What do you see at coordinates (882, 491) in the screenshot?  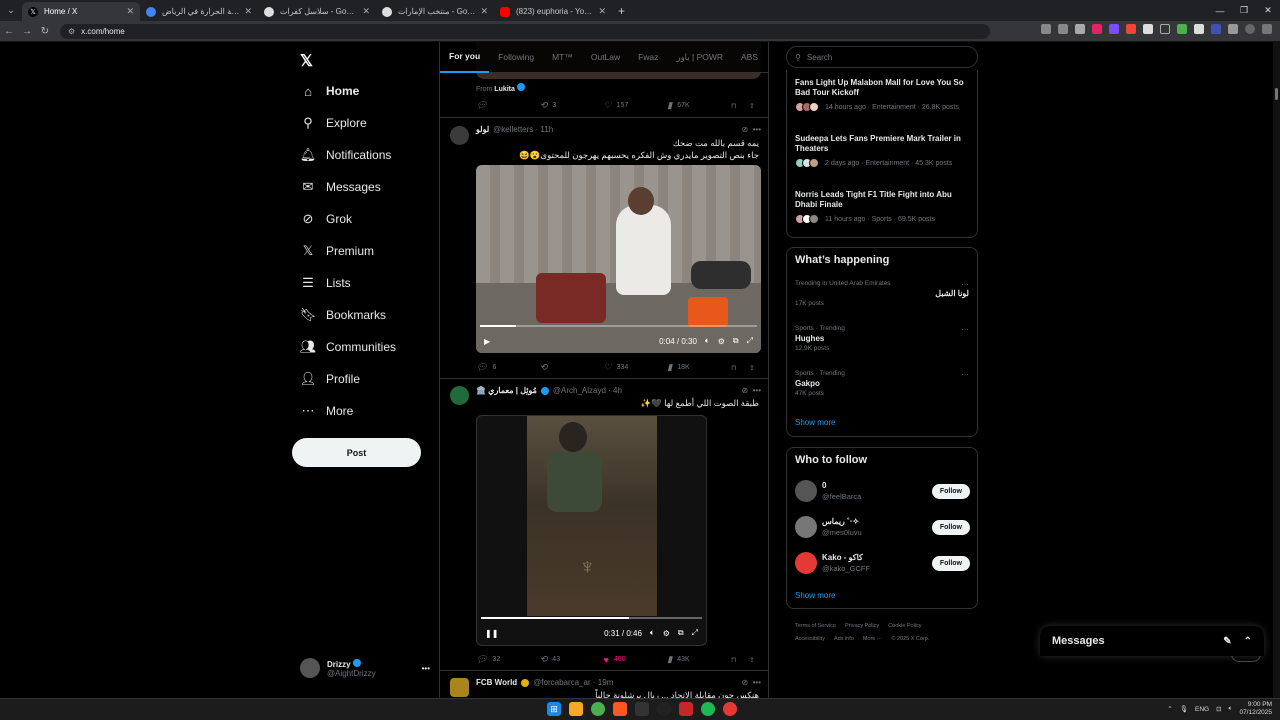 I see `follow-suggestion: 0 @feelBarca Follow` at bounding box center [882, 491].